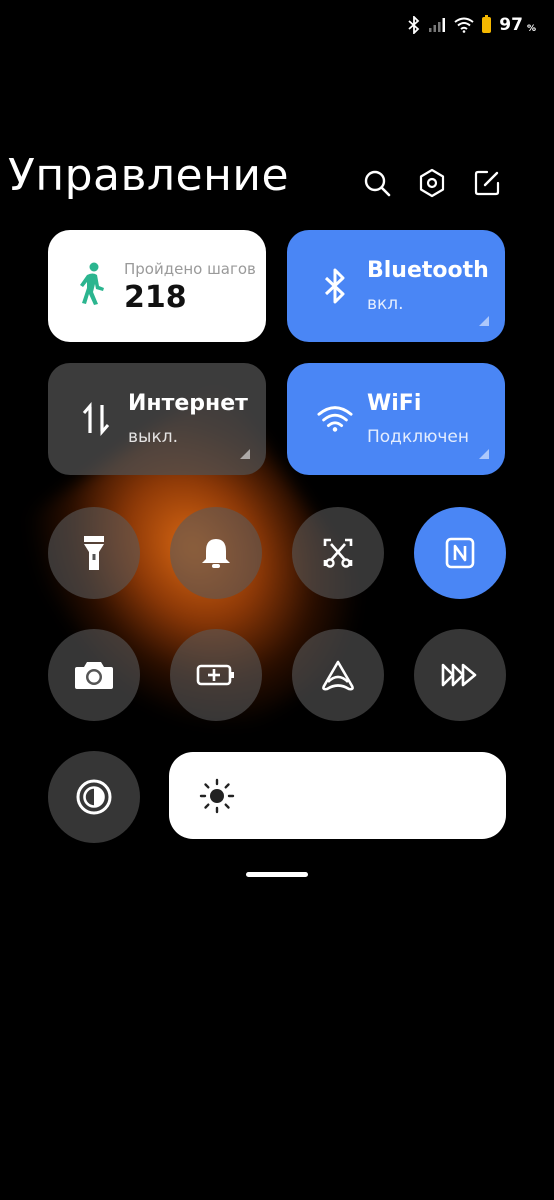  I want to click on wifi-status-icon, so click(464, 25).